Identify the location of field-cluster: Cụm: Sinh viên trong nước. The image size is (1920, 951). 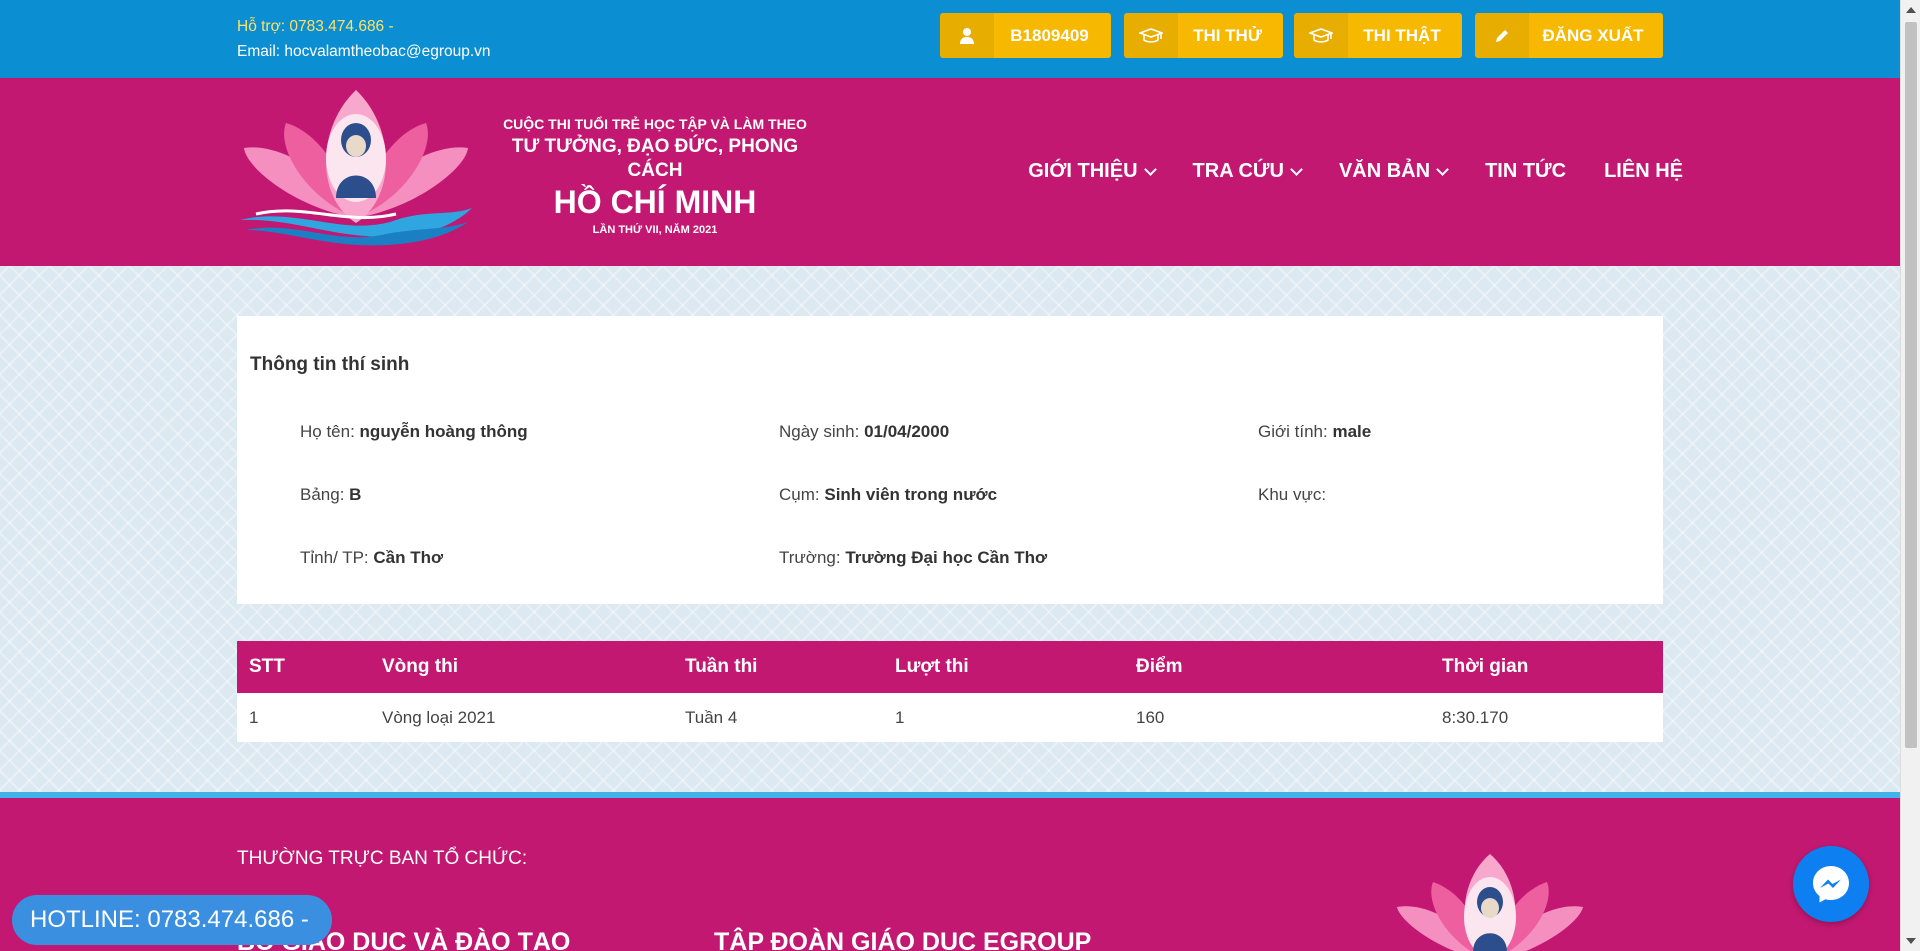
(888, 495).